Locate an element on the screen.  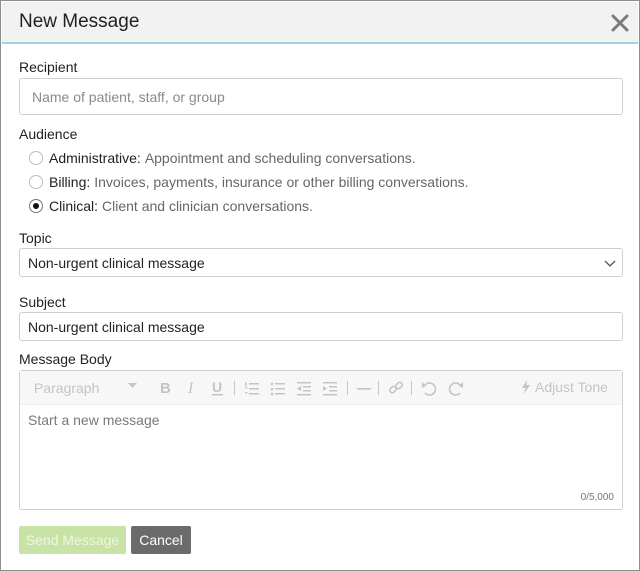
svg-text: B is located at coordinates (165, 388).